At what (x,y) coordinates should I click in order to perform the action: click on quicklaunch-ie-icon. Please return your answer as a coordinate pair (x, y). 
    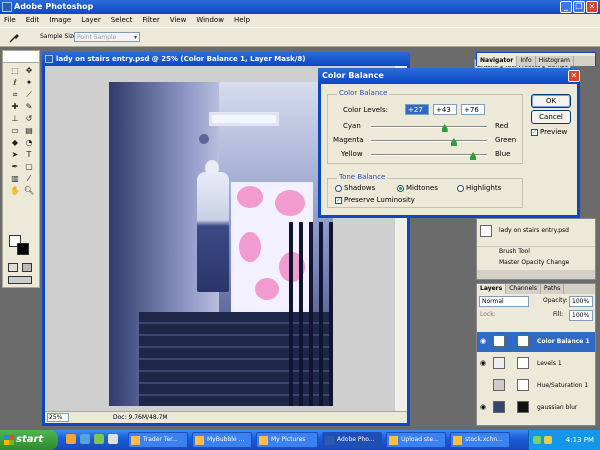
    Looking at the image, I should click on (71, 439).